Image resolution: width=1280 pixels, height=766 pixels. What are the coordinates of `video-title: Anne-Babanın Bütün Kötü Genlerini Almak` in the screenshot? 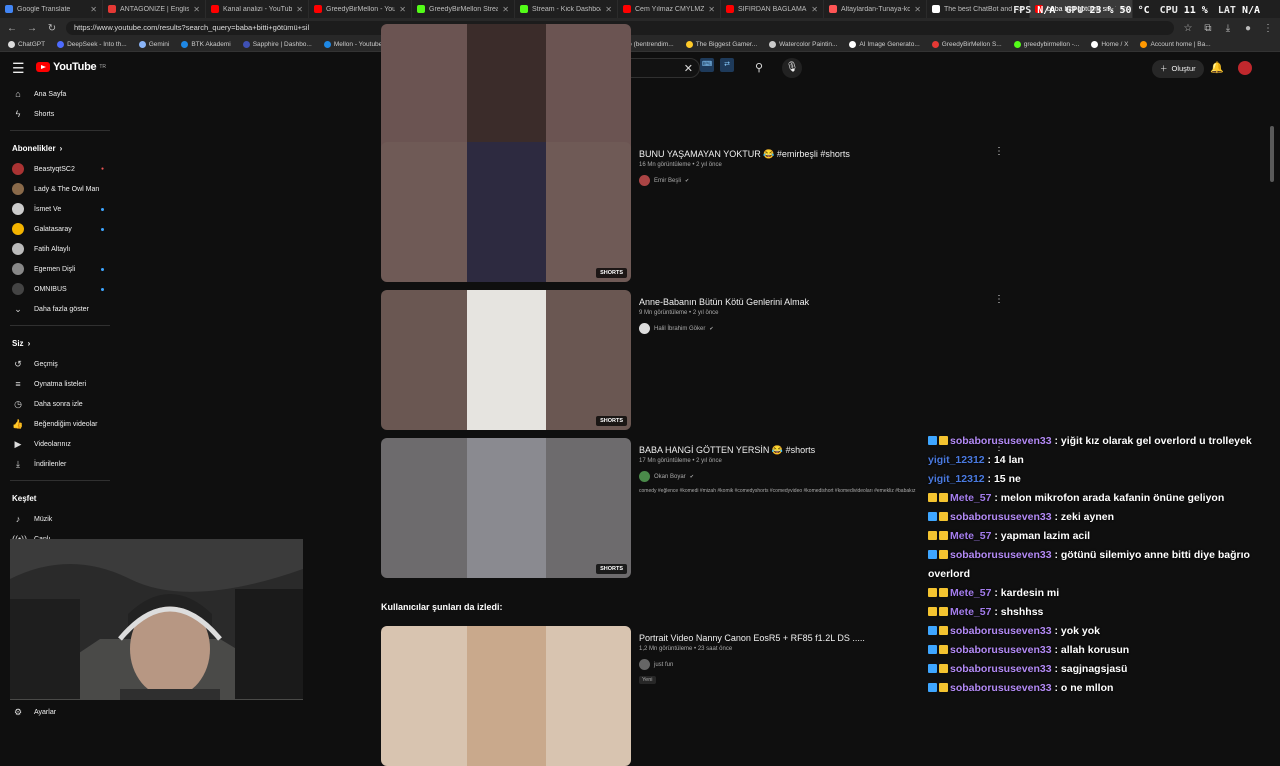 It's located at (819, 302).